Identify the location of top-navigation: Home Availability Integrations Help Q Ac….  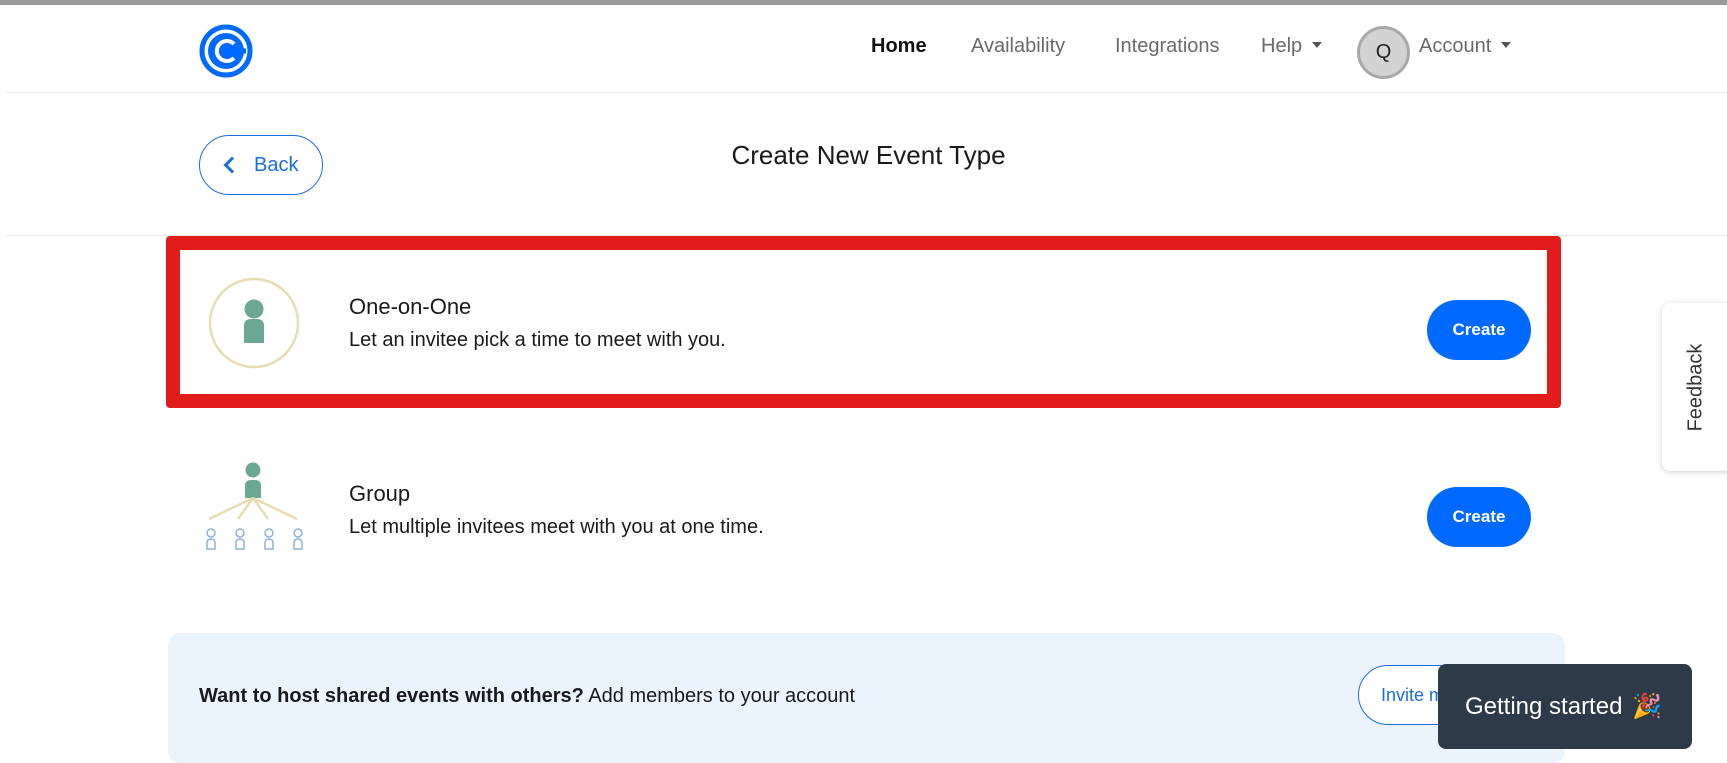
(866, 49).